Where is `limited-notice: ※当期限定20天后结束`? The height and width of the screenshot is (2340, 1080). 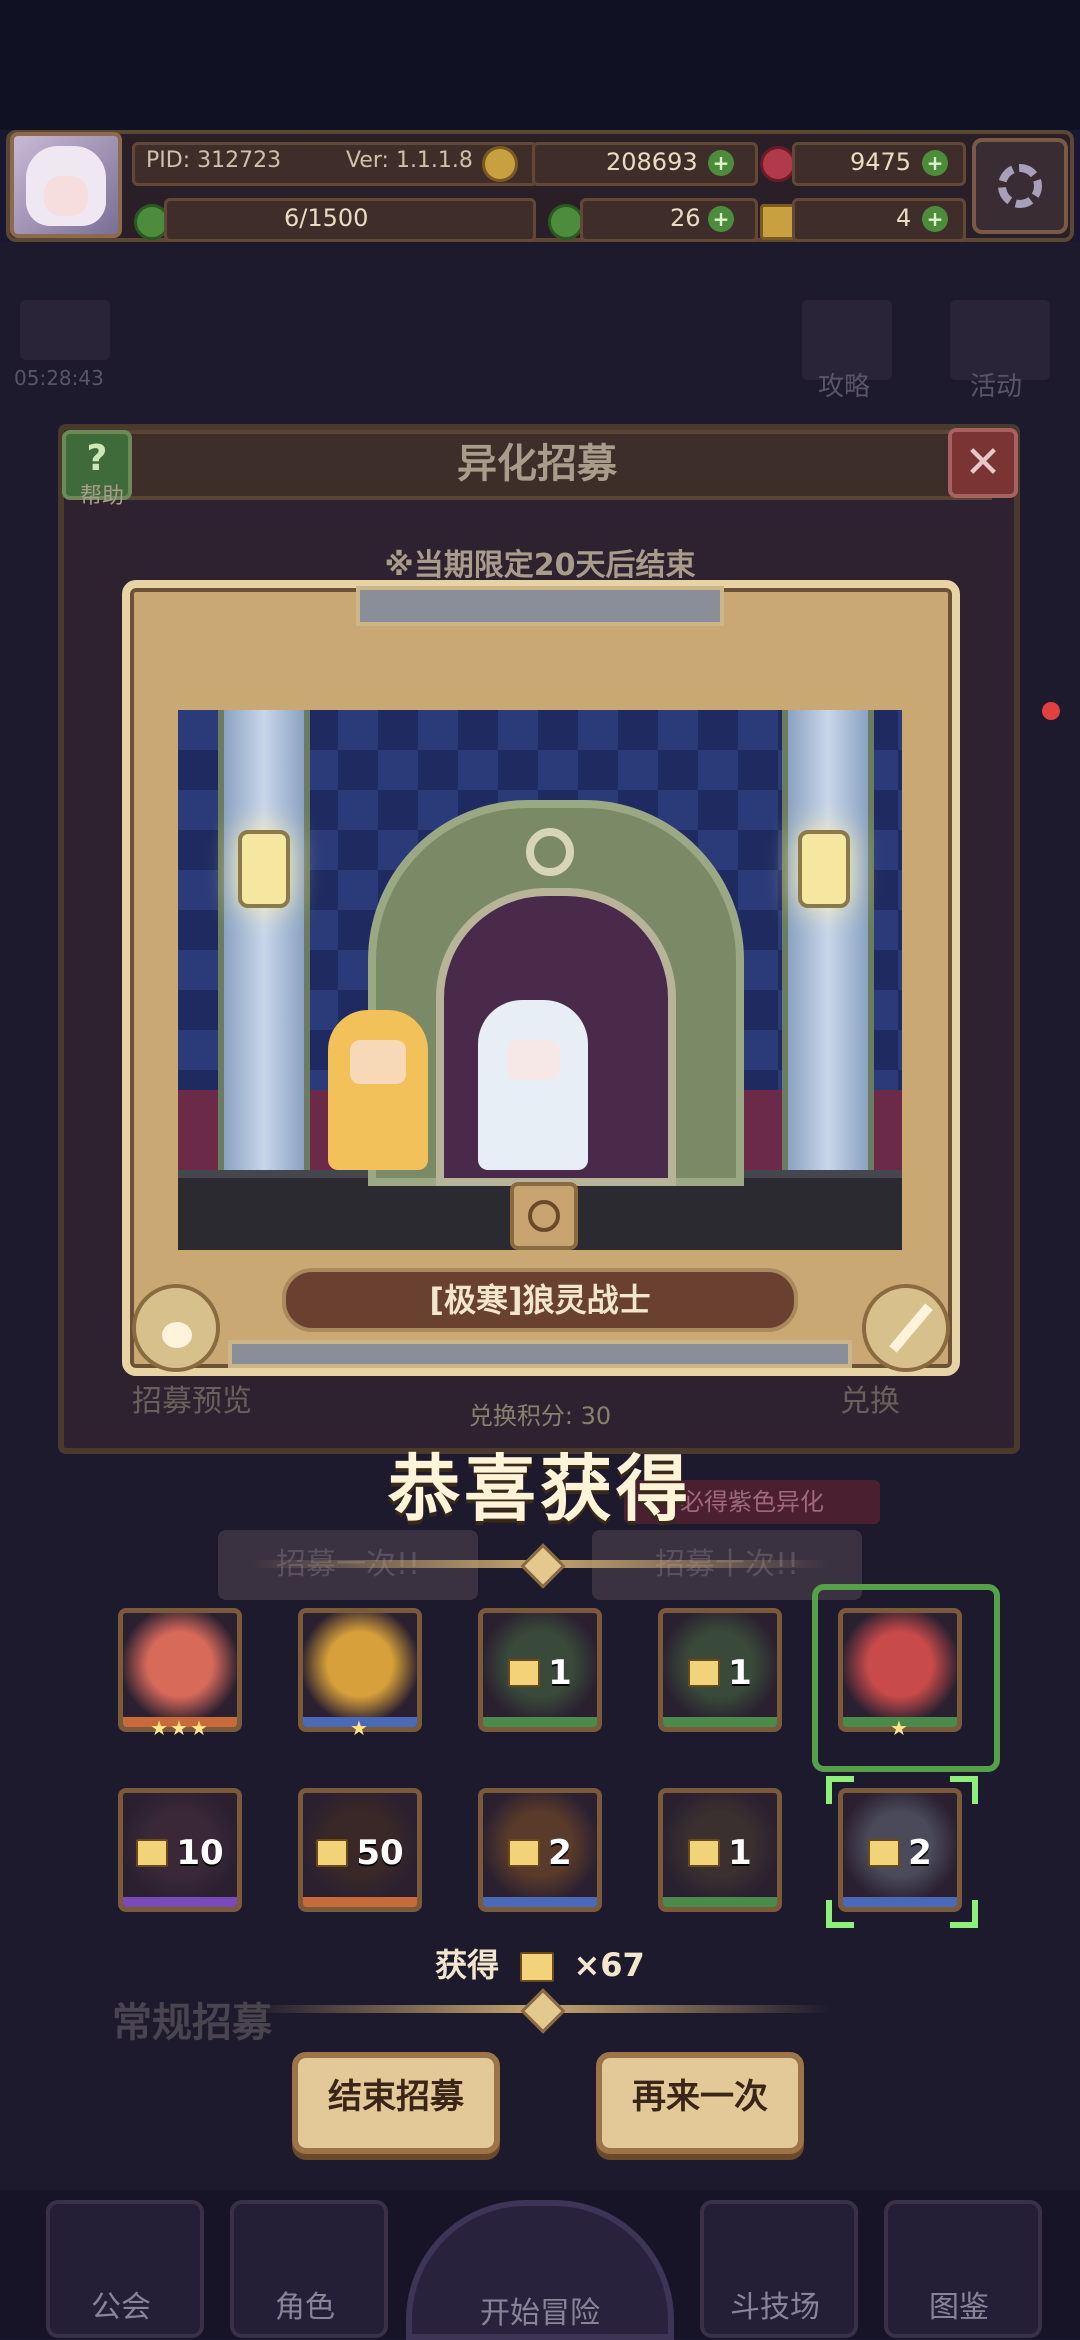
limited-notice: ※当期限定20天后结束 is located at coordinates (540, 565).